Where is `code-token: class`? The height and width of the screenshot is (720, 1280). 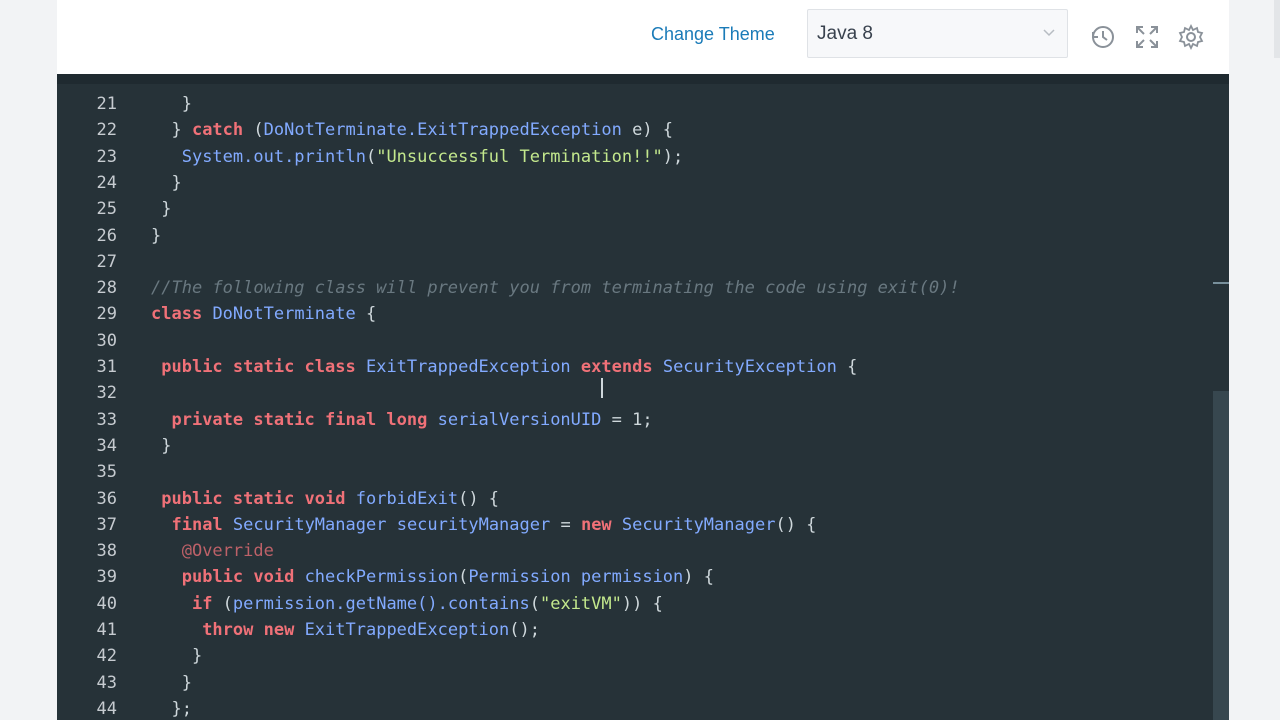 code-token: class is located at coordinates (177, 314).